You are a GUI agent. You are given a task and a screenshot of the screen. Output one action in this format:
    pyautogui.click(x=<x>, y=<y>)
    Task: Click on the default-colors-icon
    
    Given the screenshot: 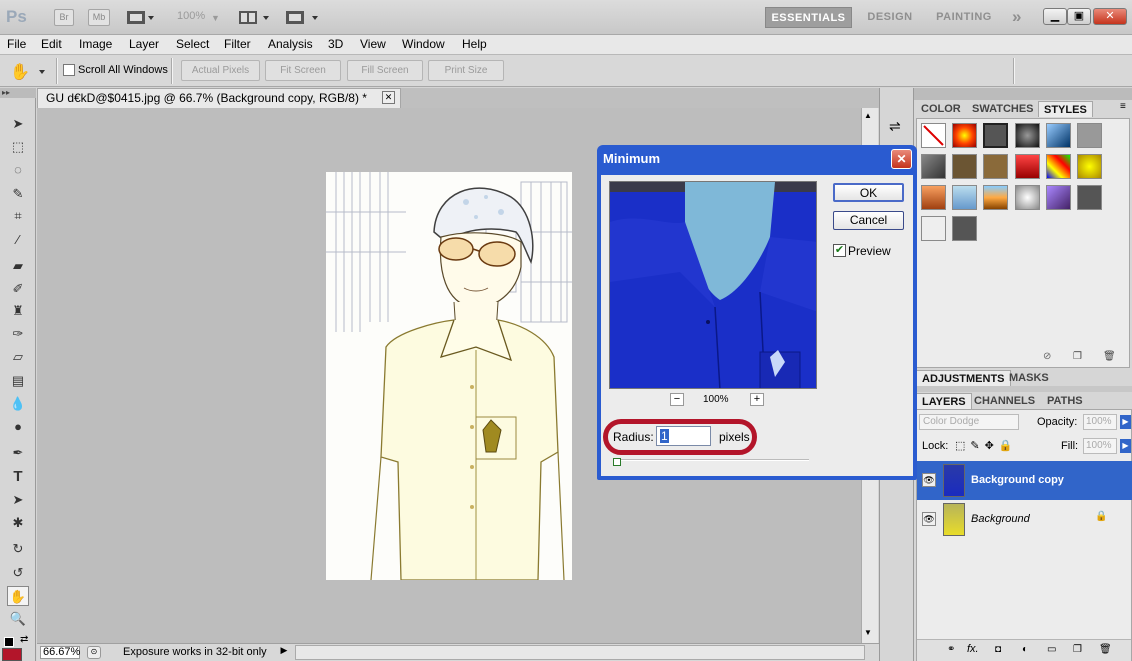 What is the action you would take?
    pyautogui.click(x=9, y=642)
    